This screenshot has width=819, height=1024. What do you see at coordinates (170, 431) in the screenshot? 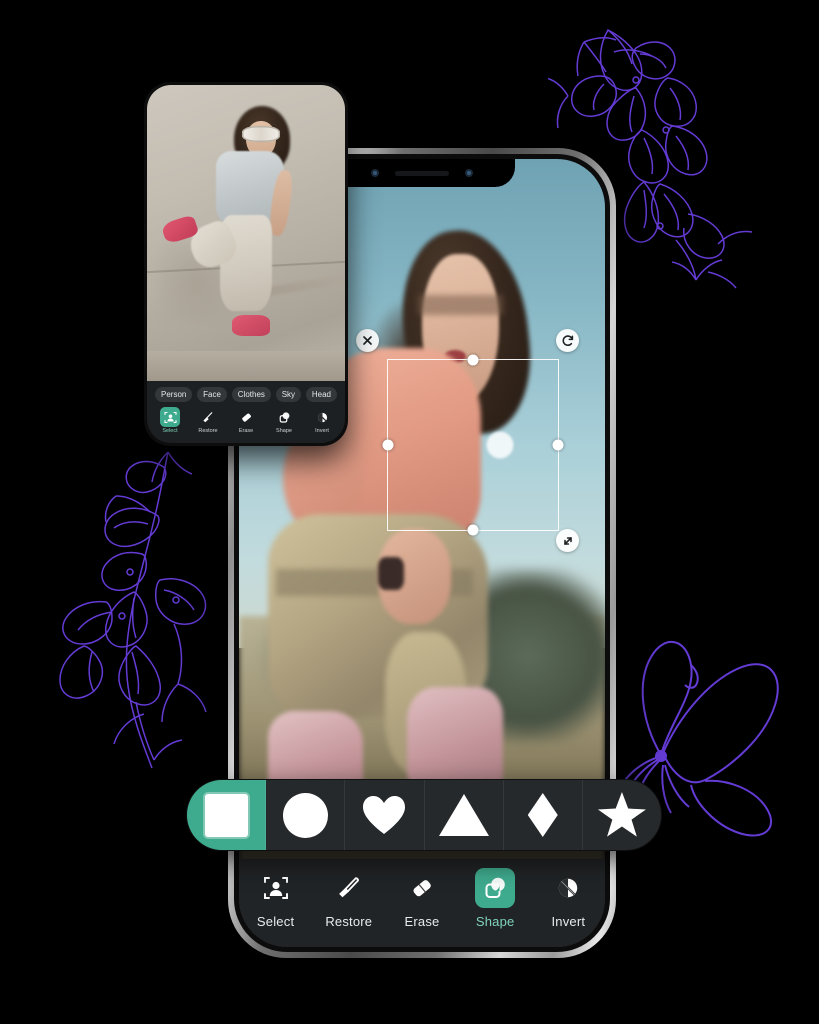
I see `sm-tool-select-label: Select` at bounding box center [170, 431].